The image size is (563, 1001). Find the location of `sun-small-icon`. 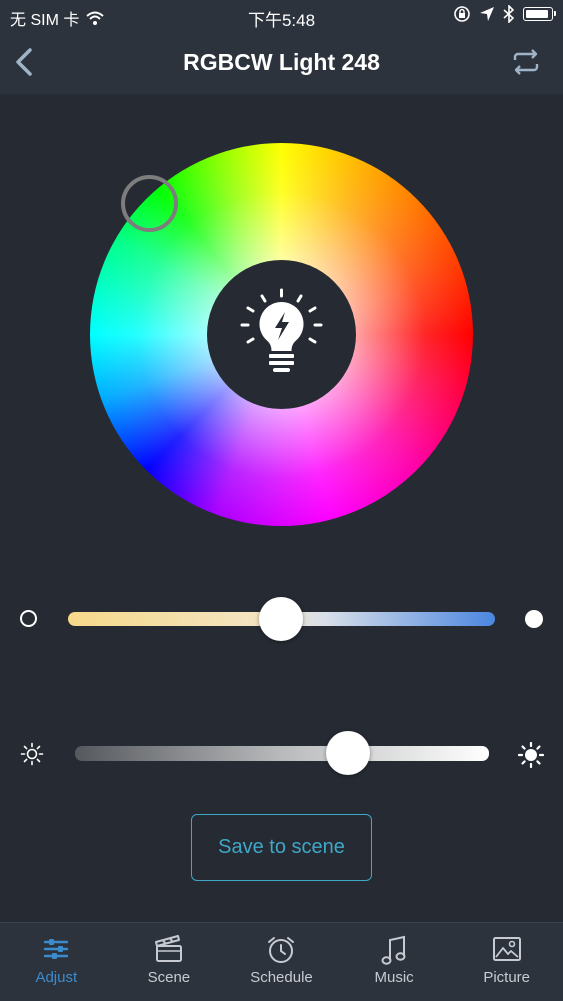

sun-small-icon is located at coordinates (32, 754).